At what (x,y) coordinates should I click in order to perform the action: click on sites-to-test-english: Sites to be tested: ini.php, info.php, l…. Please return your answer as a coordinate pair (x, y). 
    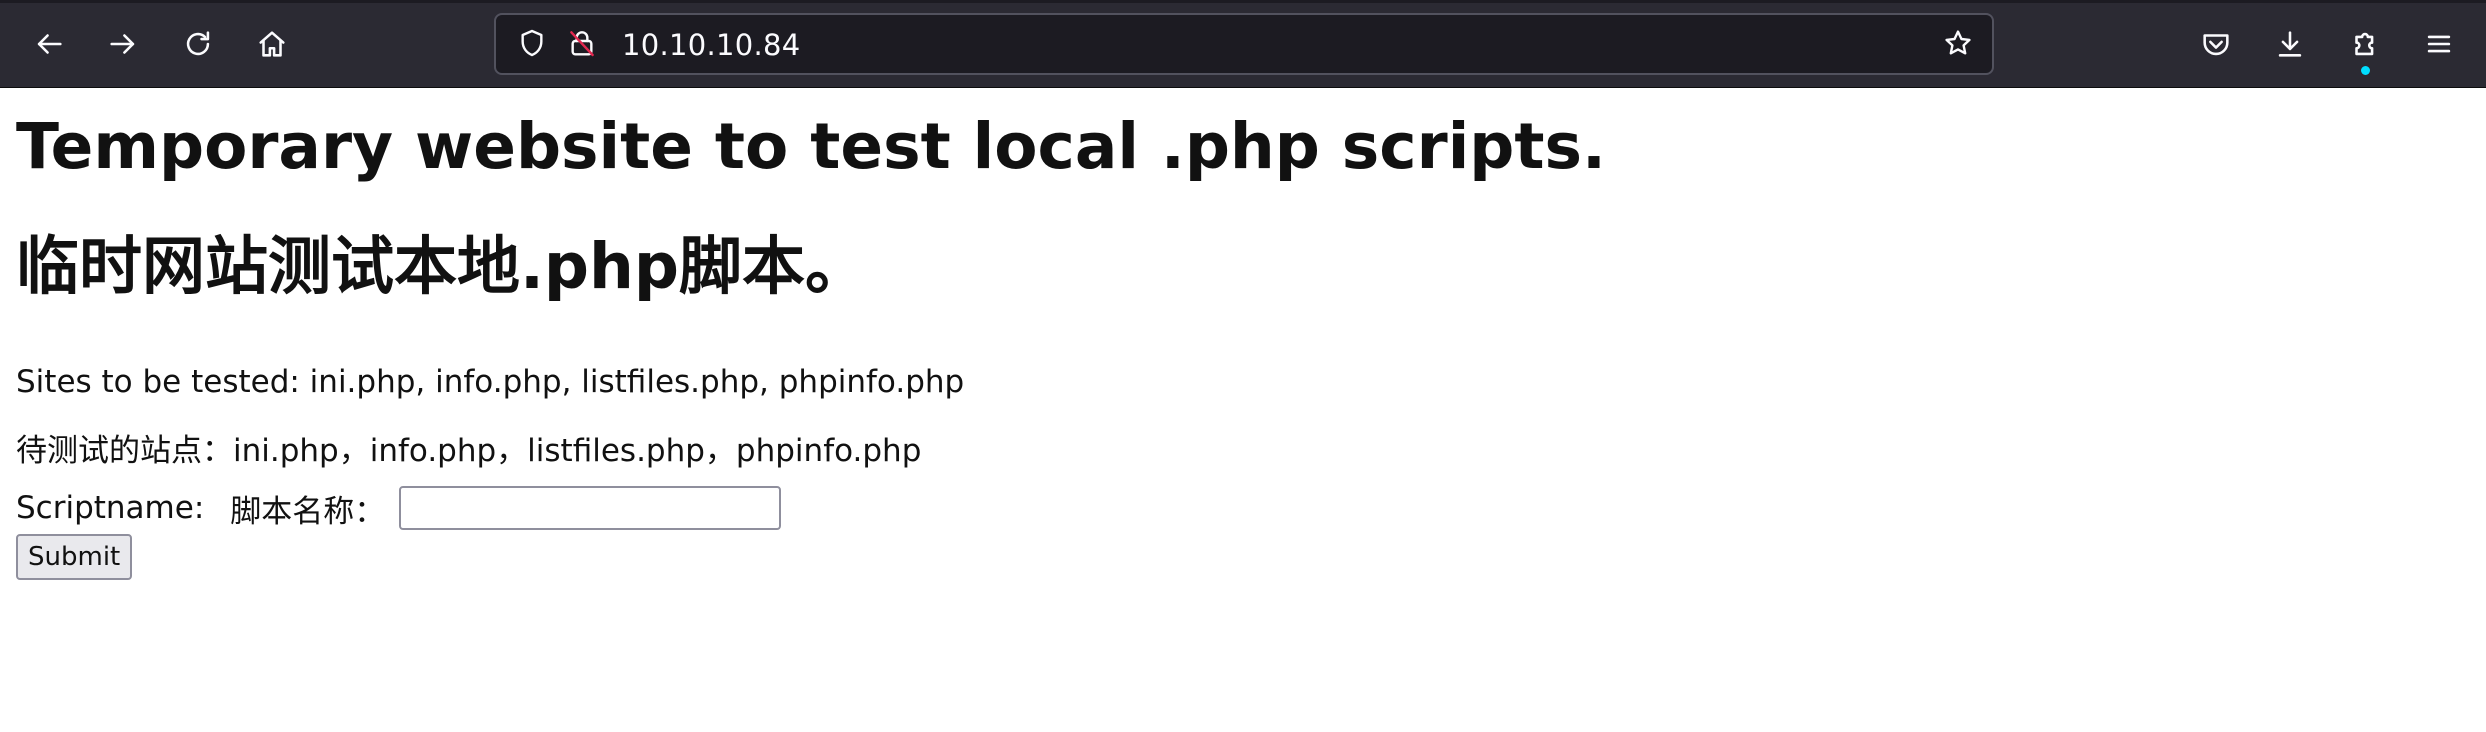
    Looking at the image, I should click on (490, 382).